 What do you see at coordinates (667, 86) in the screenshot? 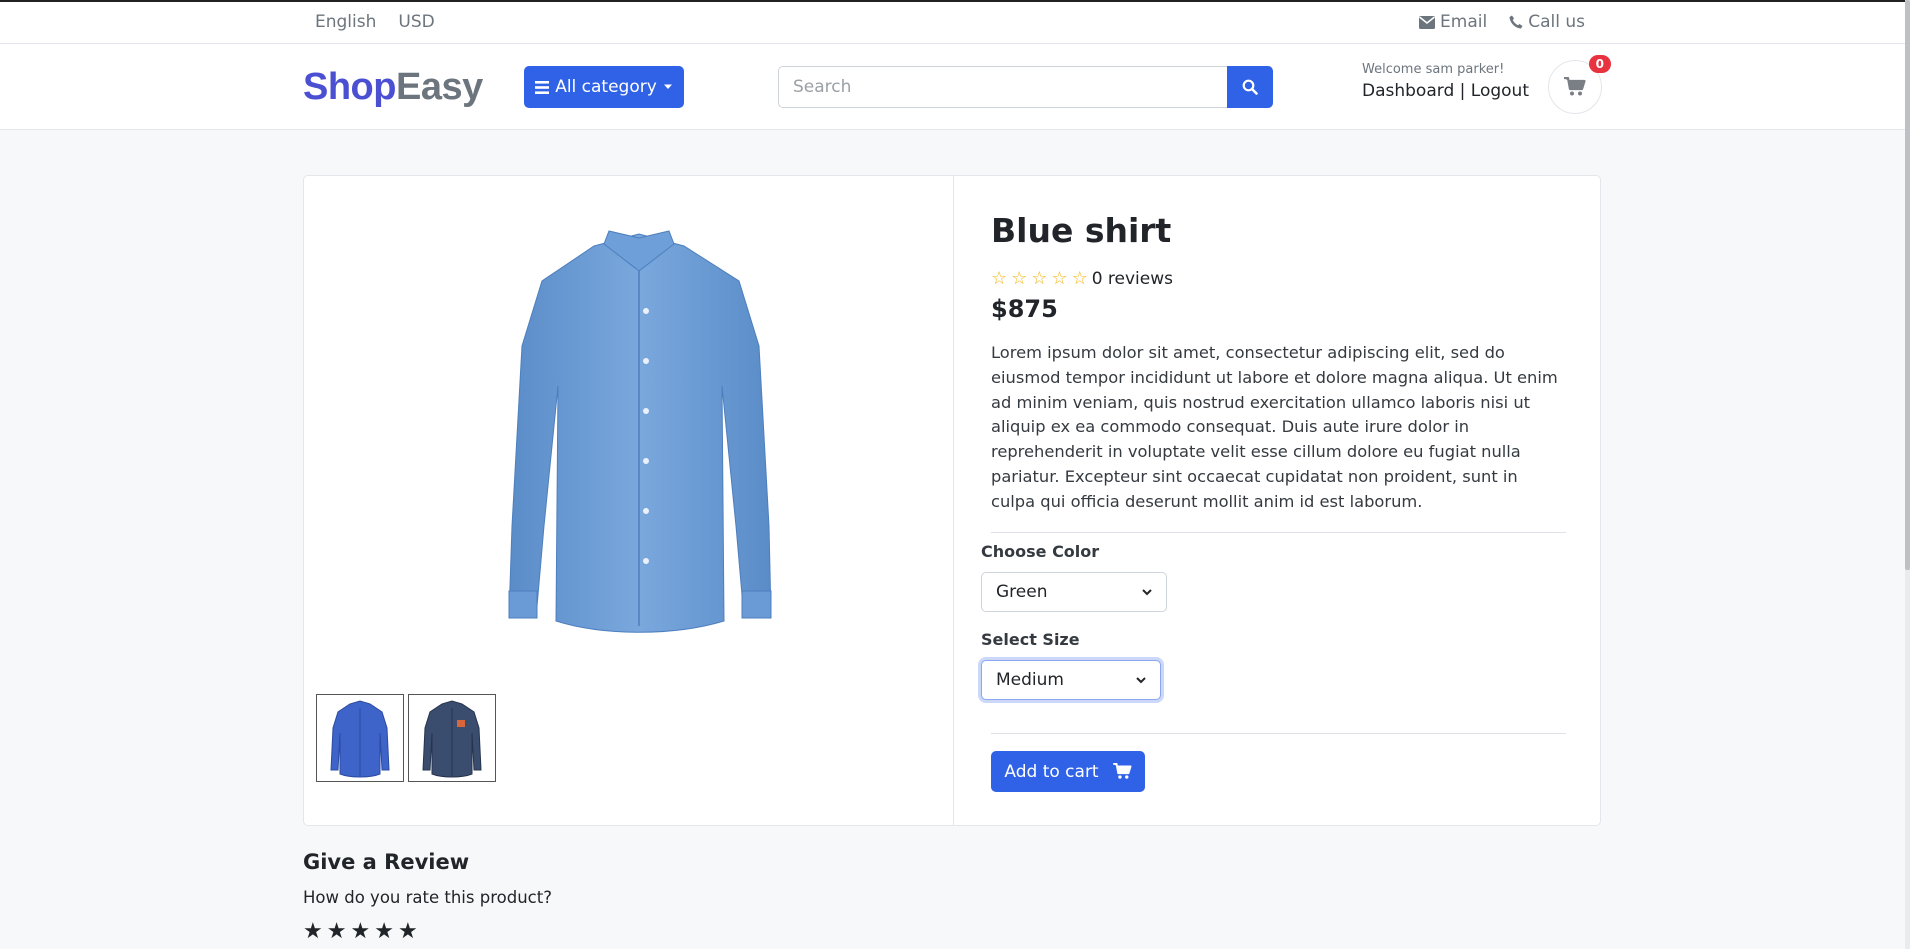
I see `caret-down-icon` at bounding box center [667, 86].